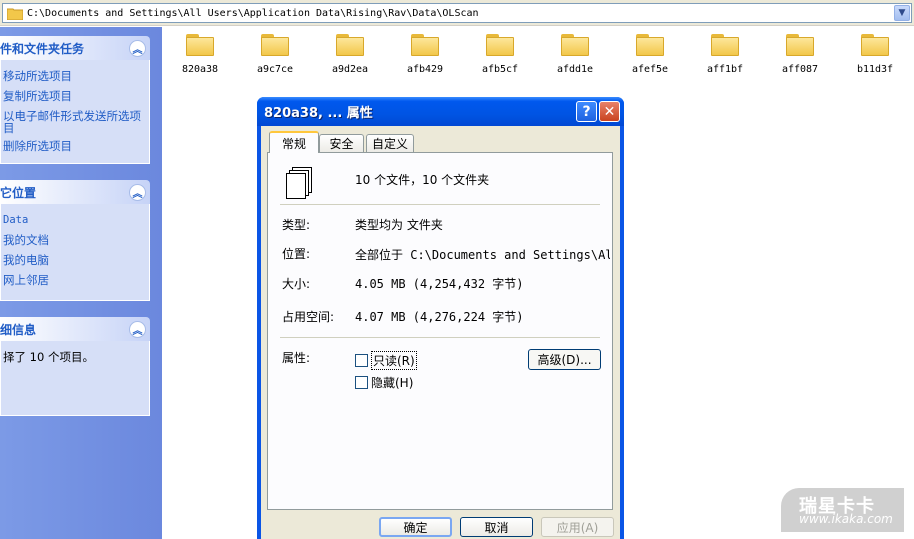 Image resolution: width=914 pixels, height=539 pixels. Describe the element at coordinates (875, 69) in the screenshot. I see `folder-label: b11d3f` at that location.